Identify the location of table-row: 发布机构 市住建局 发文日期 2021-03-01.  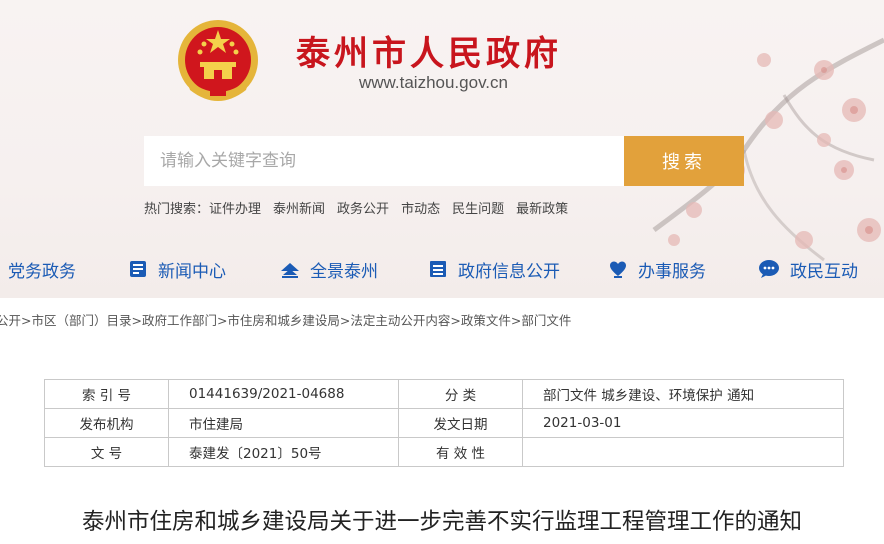
(444, 423).